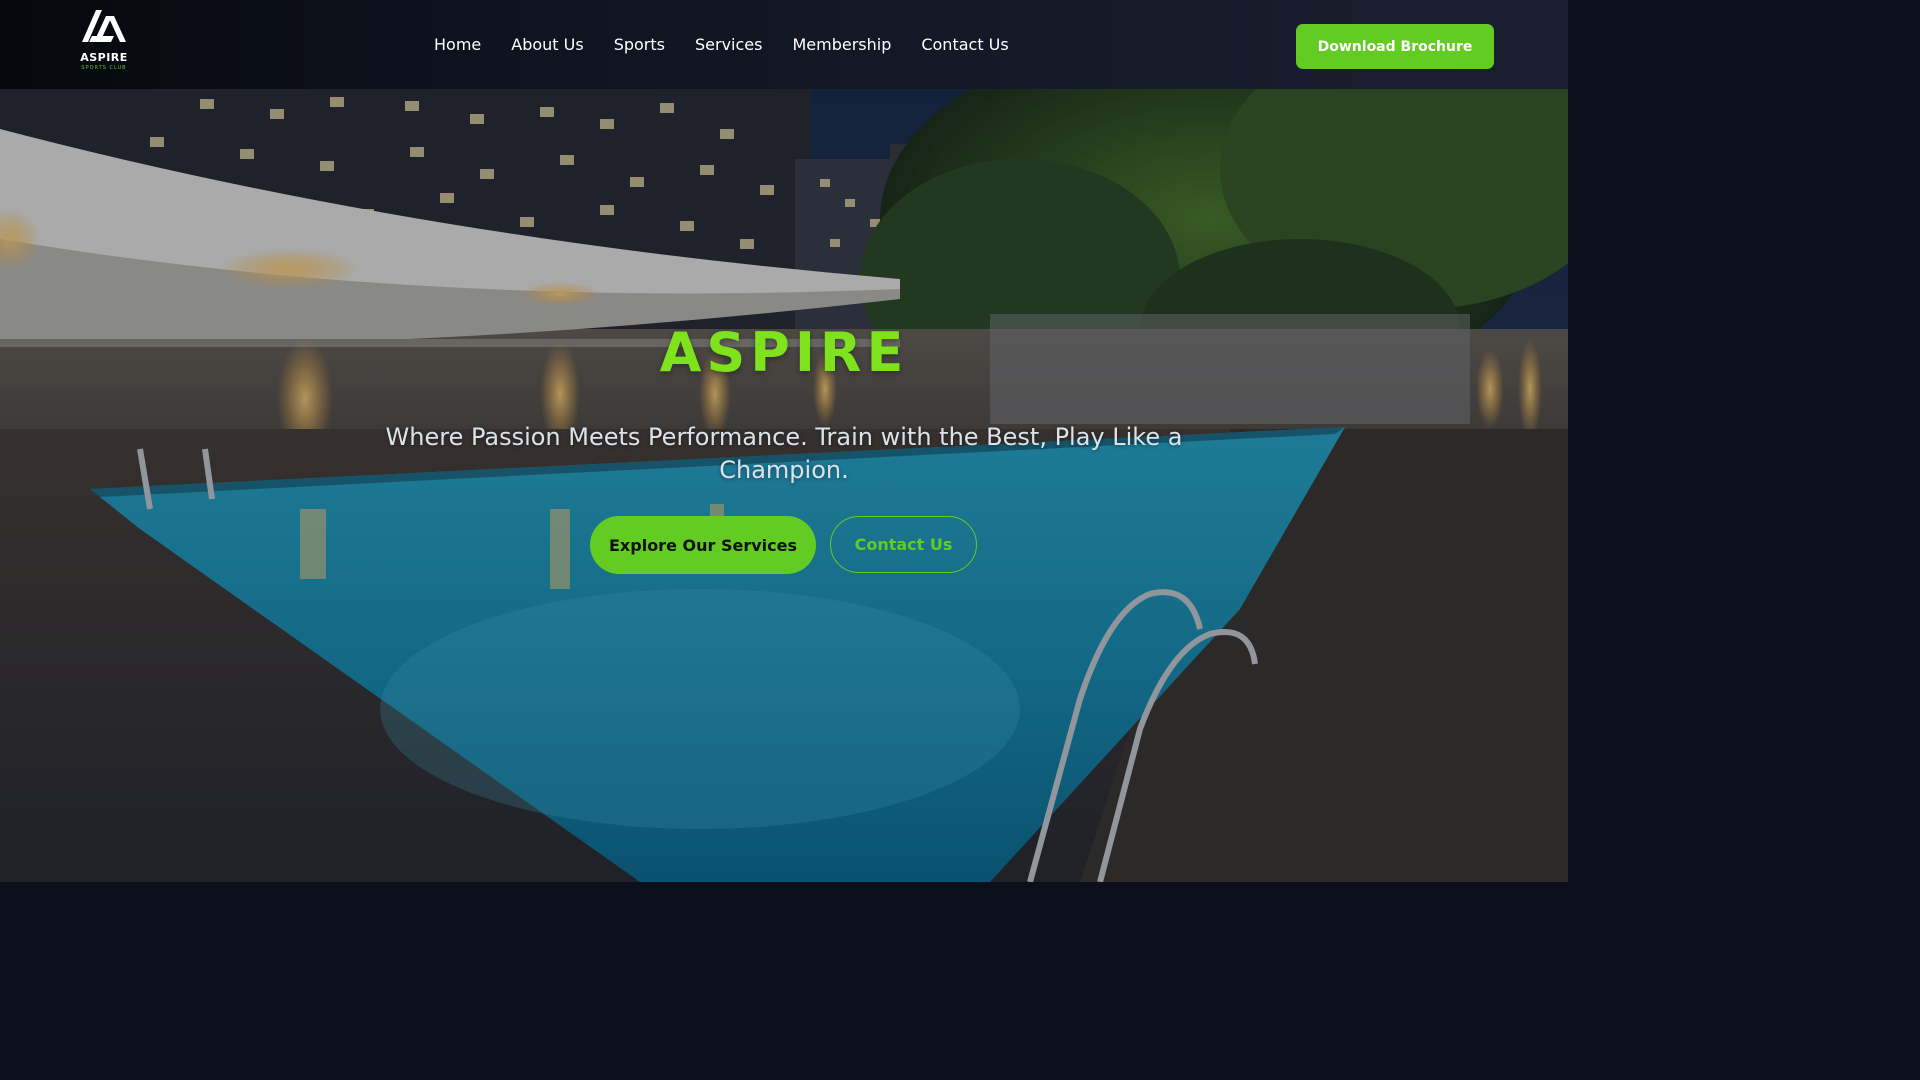 The width and height of the screenshot is (1920, 1080). I want to click on nav-item-contact-us: Contact Us, so click(964, 44).